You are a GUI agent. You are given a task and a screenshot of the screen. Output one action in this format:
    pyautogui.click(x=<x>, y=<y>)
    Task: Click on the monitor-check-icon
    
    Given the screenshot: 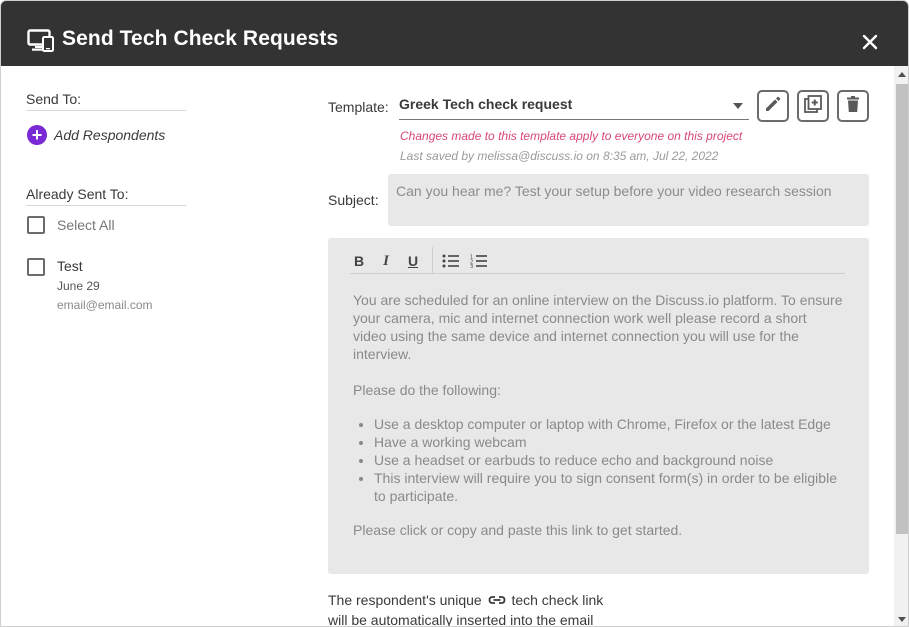 What is the action you would take?
    pyautogui.click(x=40, y=41)
    